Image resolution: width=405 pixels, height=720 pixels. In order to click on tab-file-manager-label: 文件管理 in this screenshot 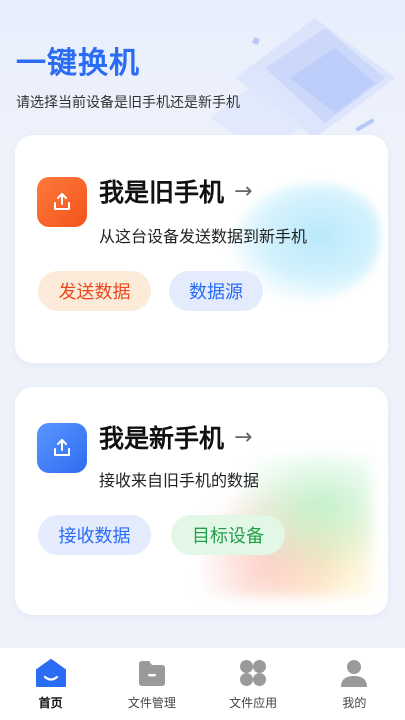, I will do `click(151, 703)`.